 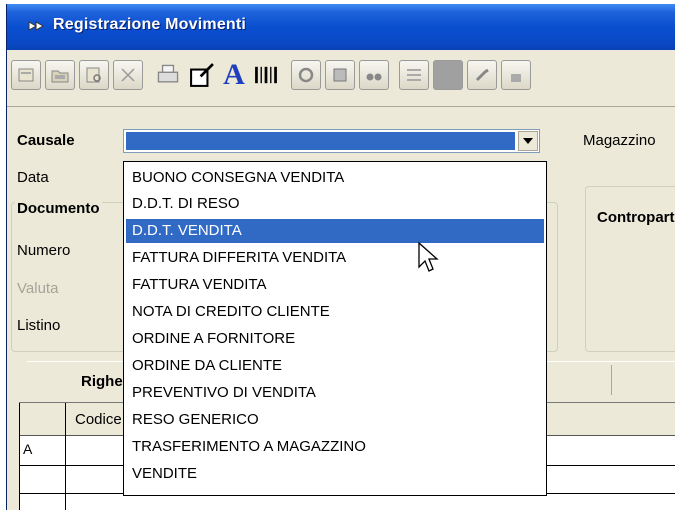 What do you see at coordinates (414, 75) in the screenshot?
I see `list-icon` at bounding box center [414, 75].